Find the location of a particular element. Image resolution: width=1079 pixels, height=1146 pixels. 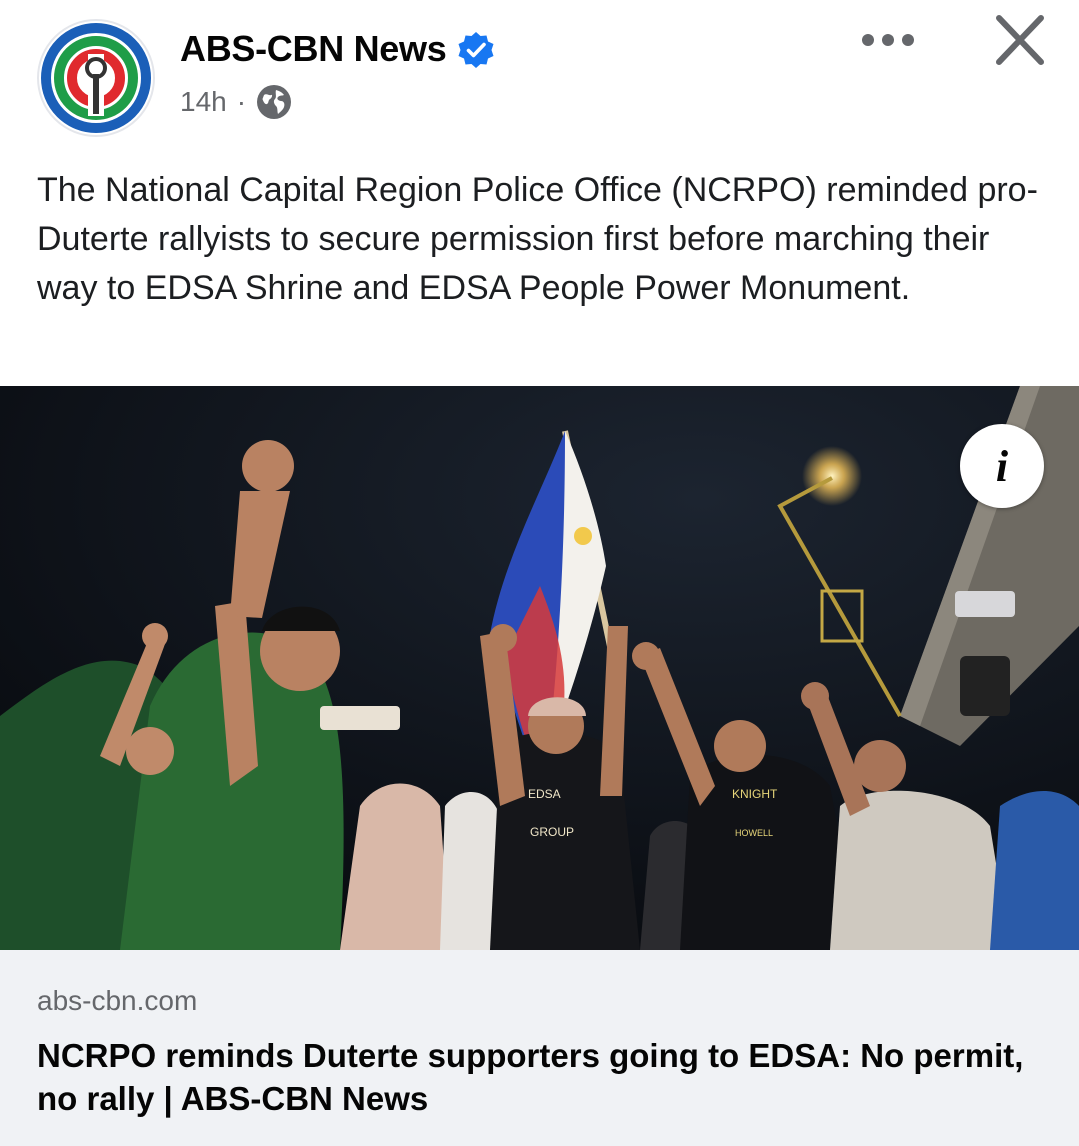

shirt-text-howell: HOWELL is located at coordinates (754, 833).